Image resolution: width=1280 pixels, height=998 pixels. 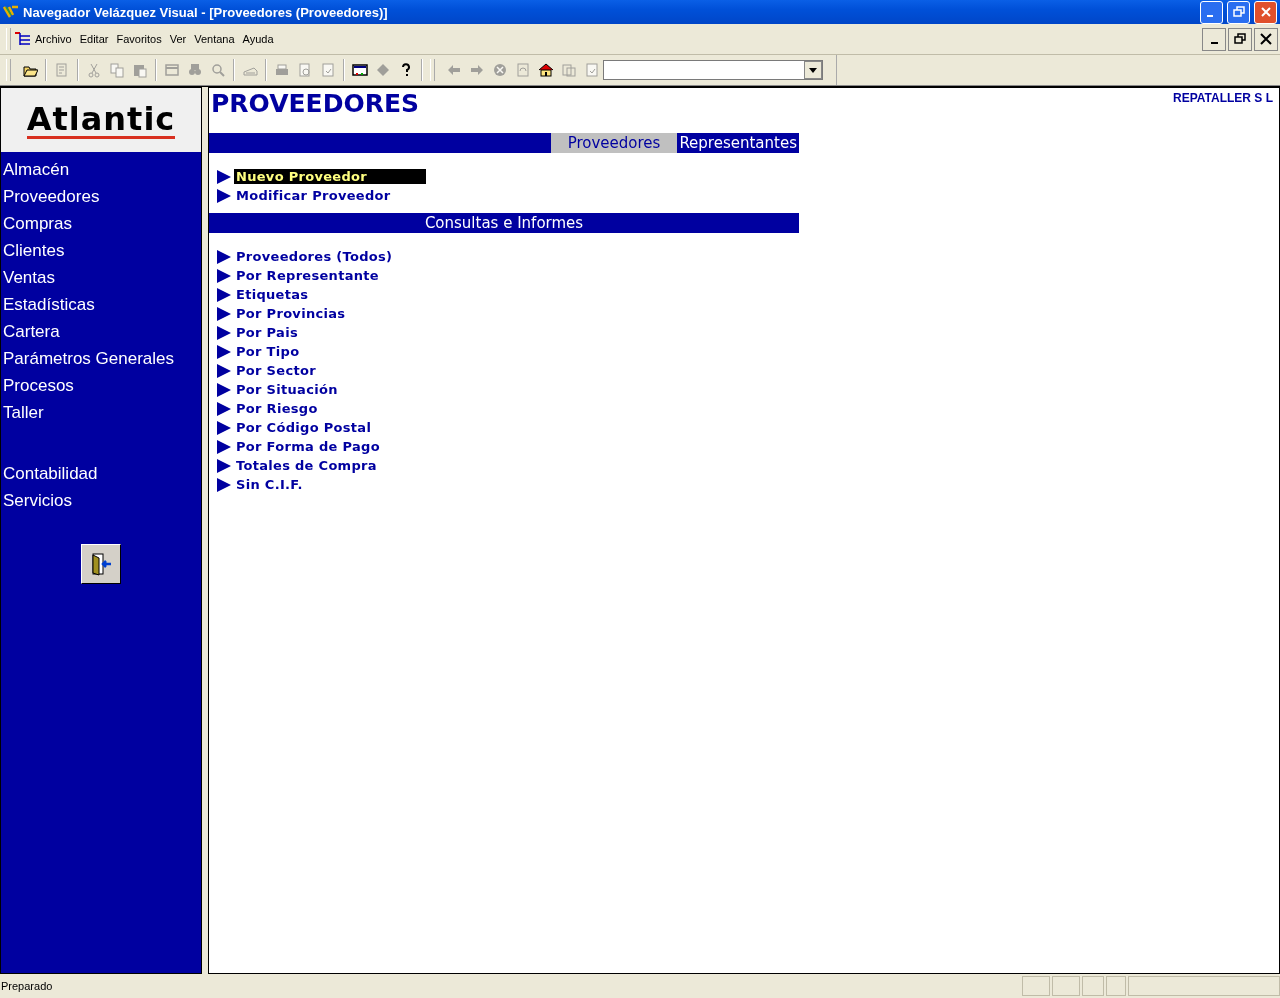 What do you see at coordinates (139, 39) in the screenshot?
I see `menu-item: Favoritos` at bounding box center [139, 39].